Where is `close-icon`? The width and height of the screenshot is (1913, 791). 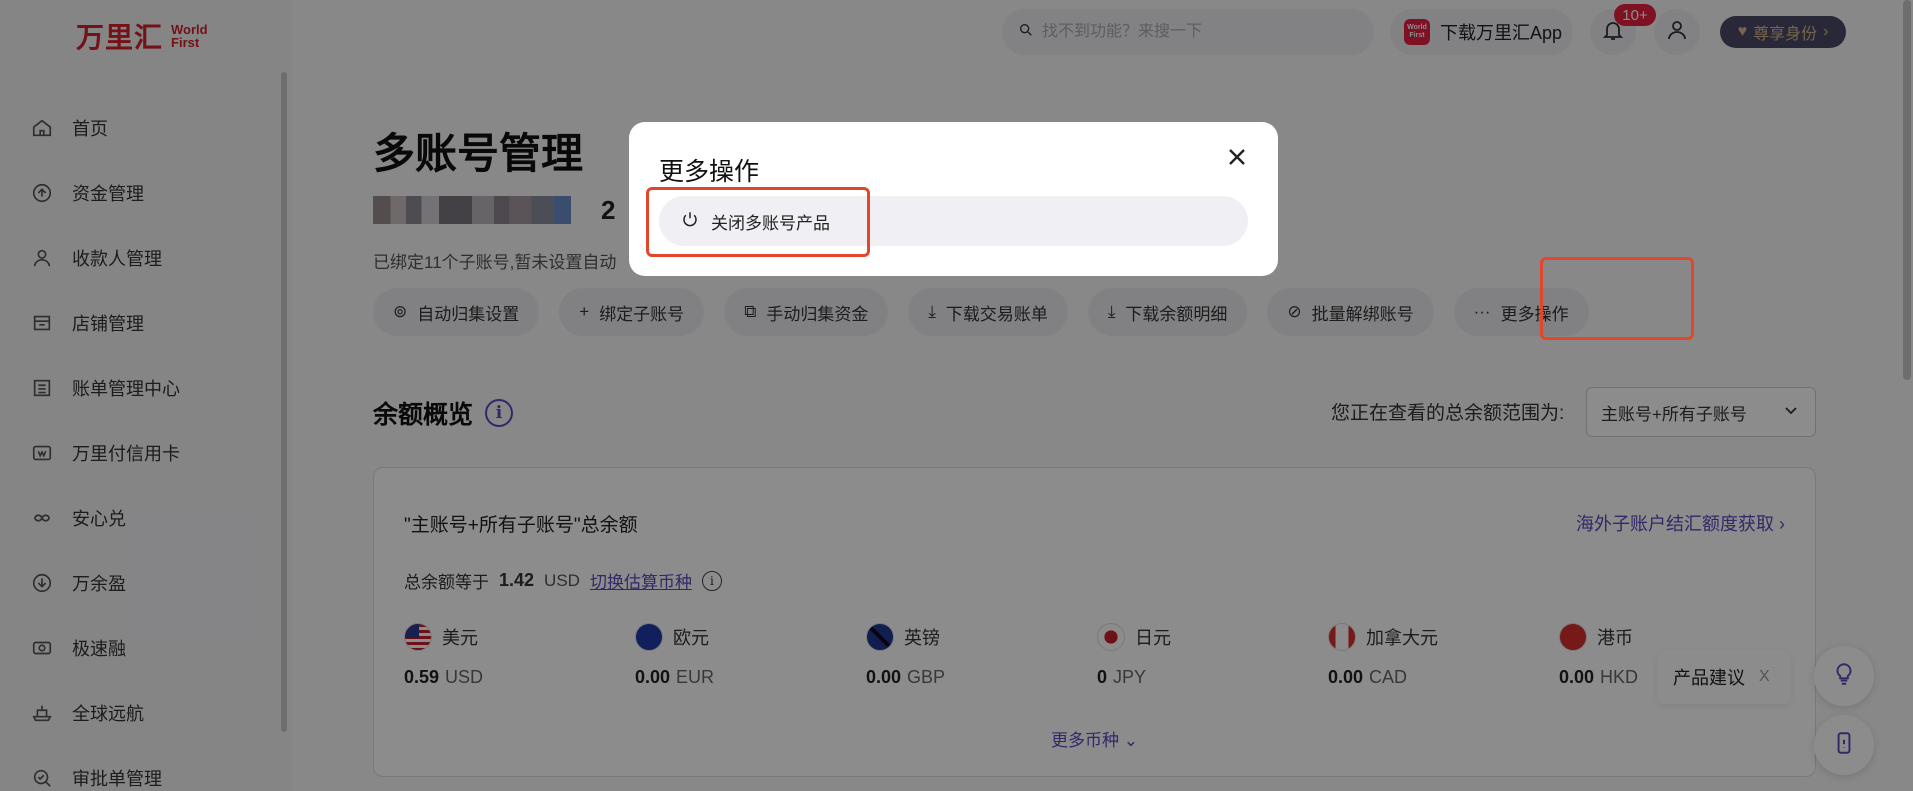 close-icon is located at coordinates (1237, 159).